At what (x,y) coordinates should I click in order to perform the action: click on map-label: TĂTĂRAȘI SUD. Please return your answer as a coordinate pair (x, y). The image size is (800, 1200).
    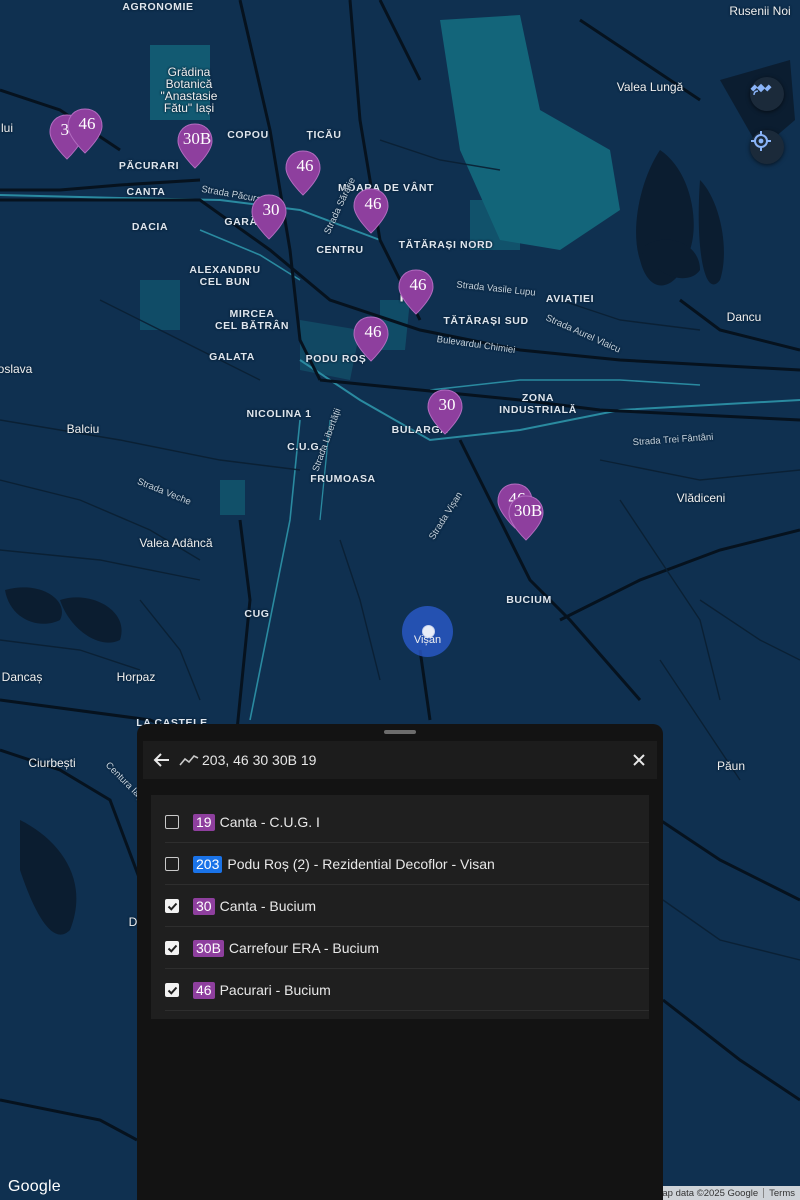
    Looking at the image, I should click on (486, 321).